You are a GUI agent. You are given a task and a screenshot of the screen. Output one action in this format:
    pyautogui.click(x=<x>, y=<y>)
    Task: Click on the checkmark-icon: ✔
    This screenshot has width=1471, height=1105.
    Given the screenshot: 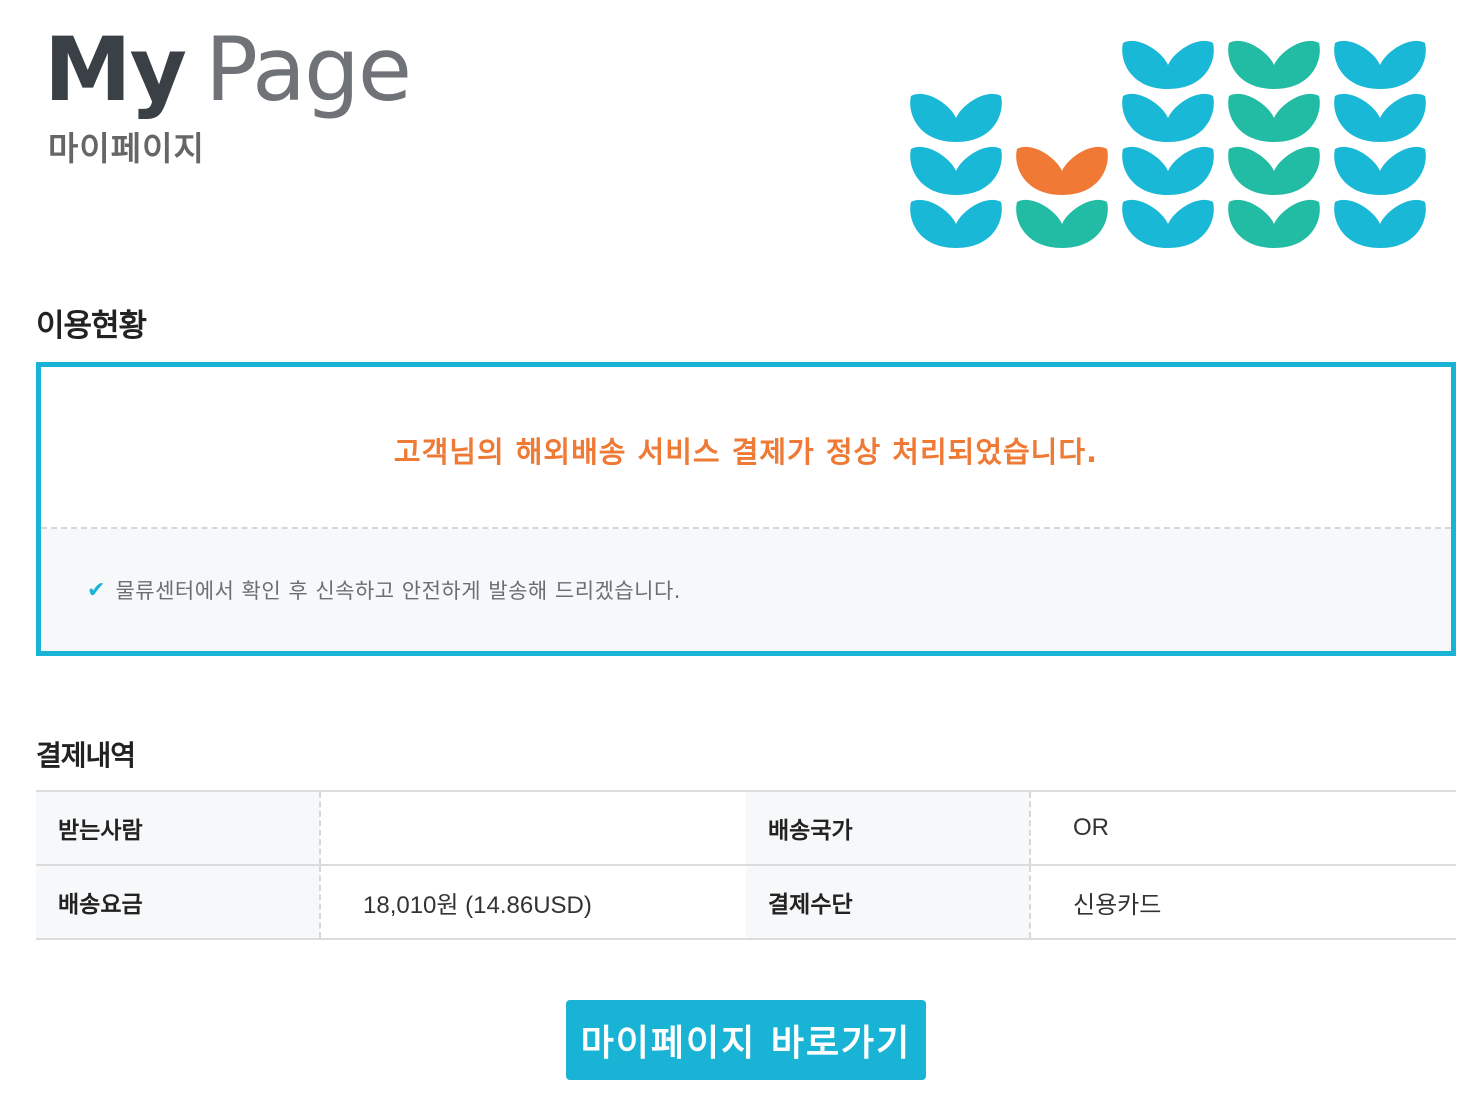 What is the action you would take?
    pyautogui.click(x=96, y=590)
    